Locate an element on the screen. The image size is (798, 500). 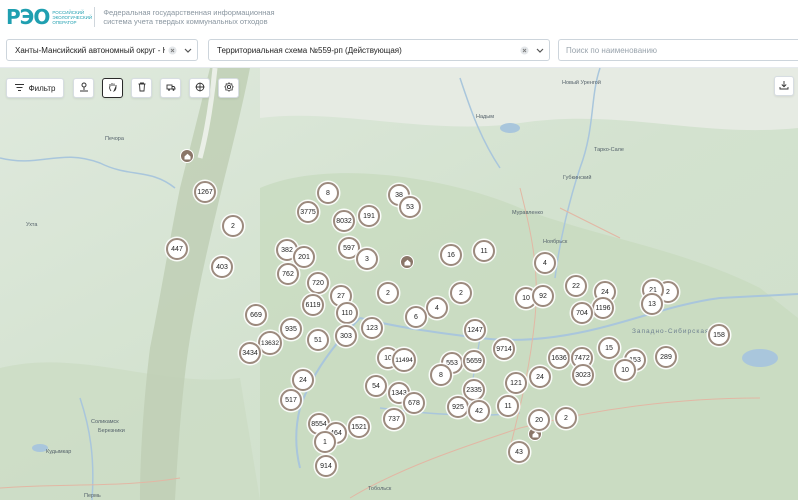
cluster-marker: 3 is located at coordinates (367, 259).